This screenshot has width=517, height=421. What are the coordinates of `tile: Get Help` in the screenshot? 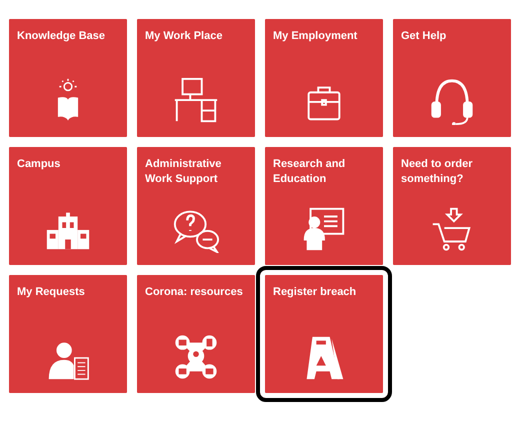 It's located at (452, 78).